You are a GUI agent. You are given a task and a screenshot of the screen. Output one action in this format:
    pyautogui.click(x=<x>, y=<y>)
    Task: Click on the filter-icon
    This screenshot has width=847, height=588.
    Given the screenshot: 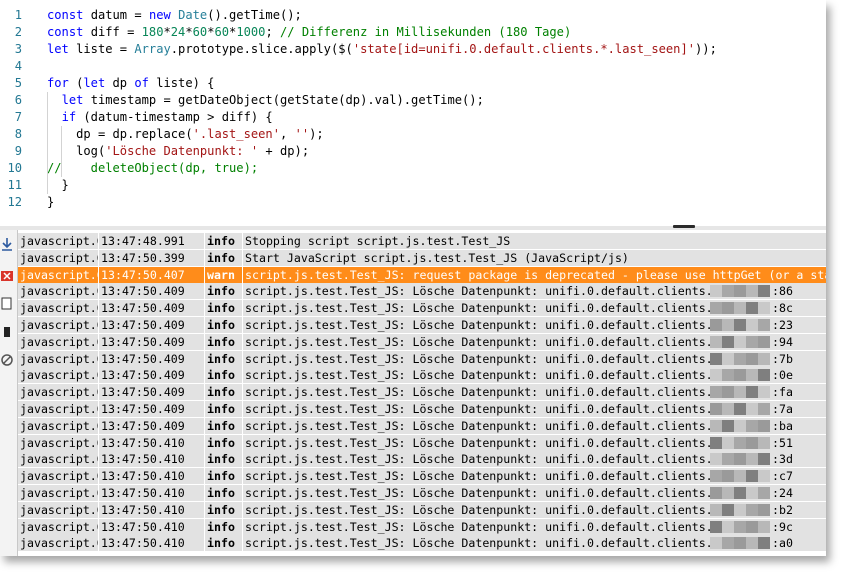 What is the action you would take?
    pyautogui.click(x=7, y=359)
    